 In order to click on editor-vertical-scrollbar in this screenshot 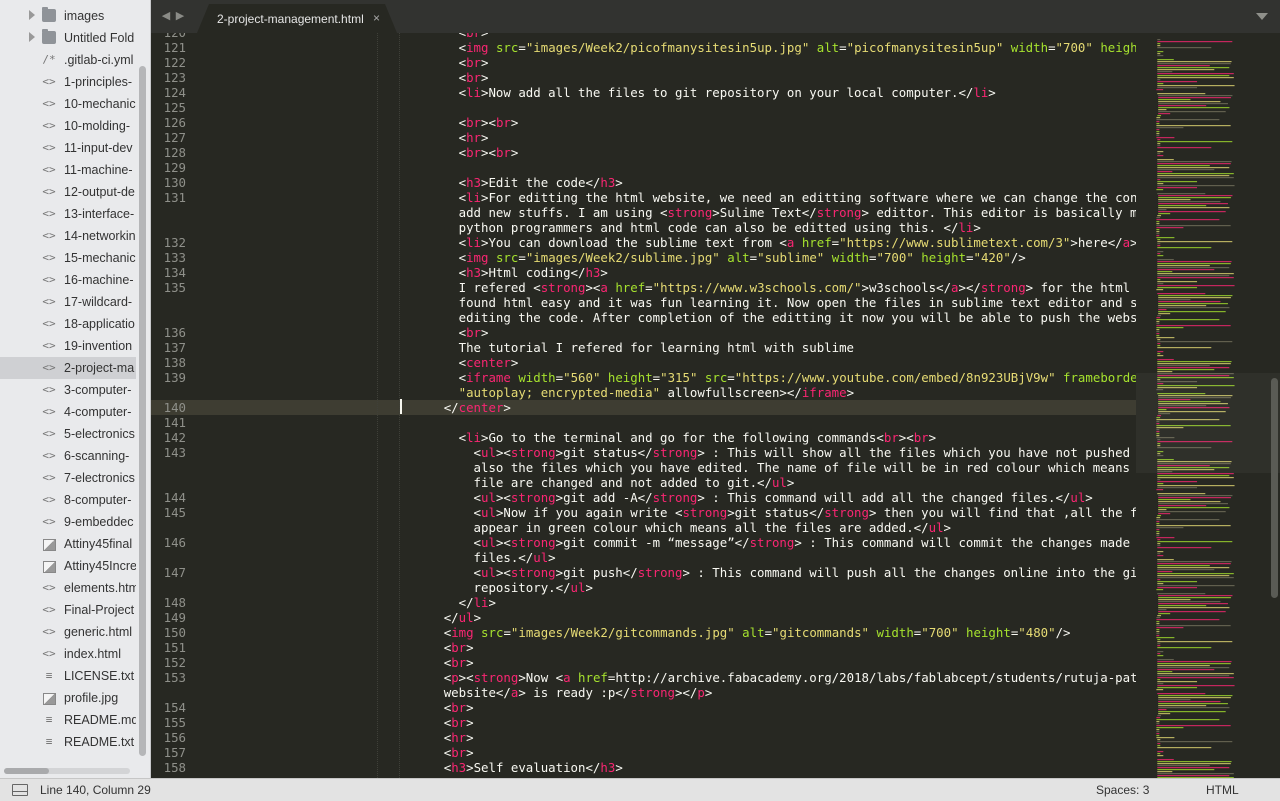, I will do `click(1274, 488)`.